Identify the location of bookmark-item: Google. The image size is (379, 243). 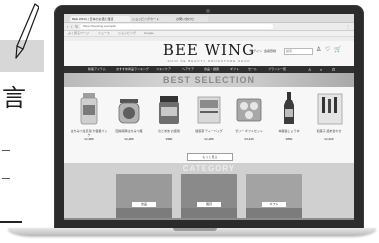
(149, 33).